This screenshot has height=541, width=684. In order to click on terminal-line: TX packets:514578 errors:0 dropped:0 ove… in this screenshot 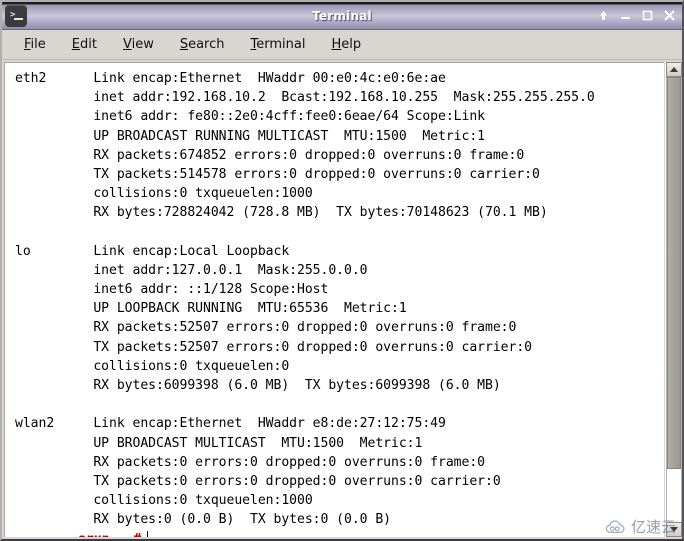, I will do `click(277, 174)`.